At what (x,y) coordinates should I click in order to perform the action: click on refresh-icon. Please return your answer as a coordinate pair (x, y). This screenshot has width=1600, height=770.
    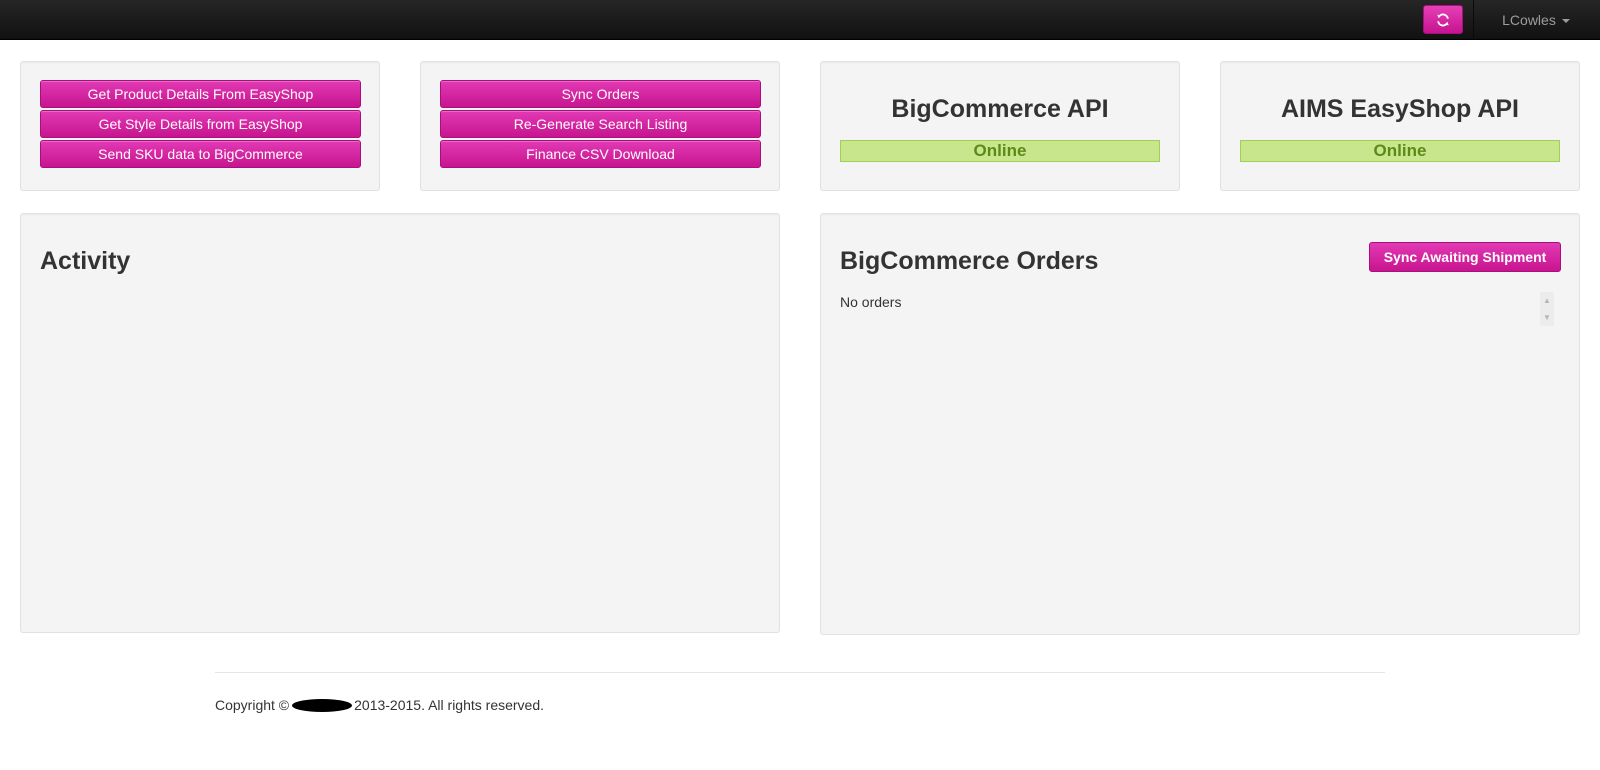
    Looking at the image, I should click on (1443, 19).